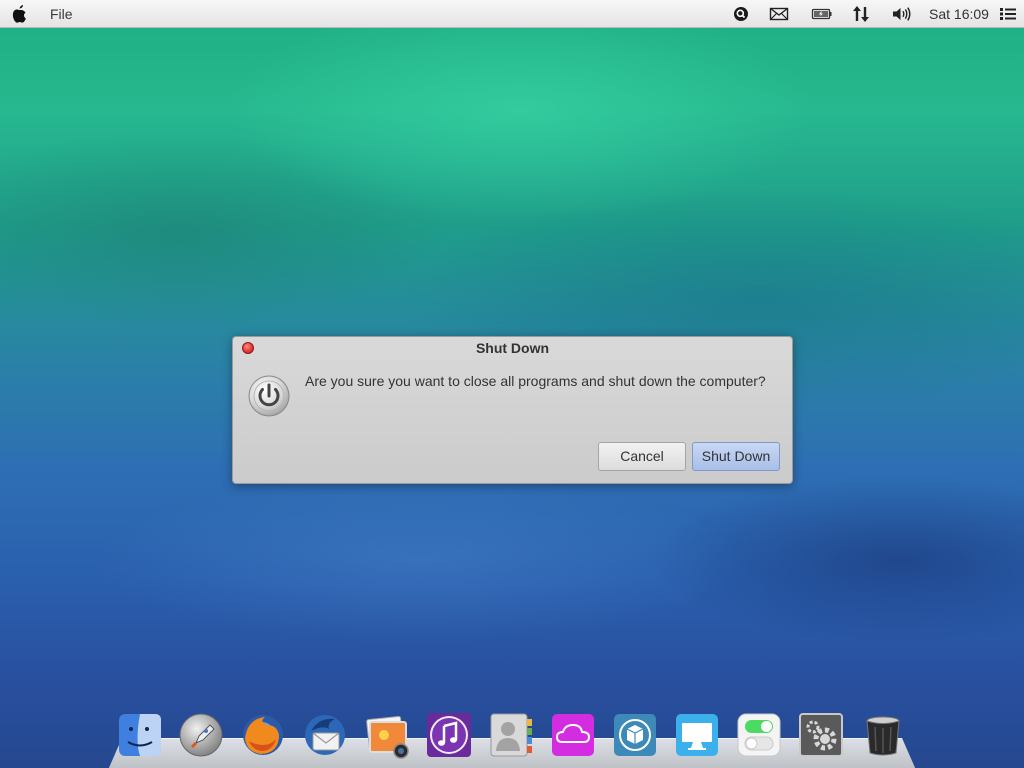 This screenshot has height=768, width=1024. What do you see at coordinates (573, 735) in the screenshot?
I see `cloud-icon` at bounding box center [573, 735].